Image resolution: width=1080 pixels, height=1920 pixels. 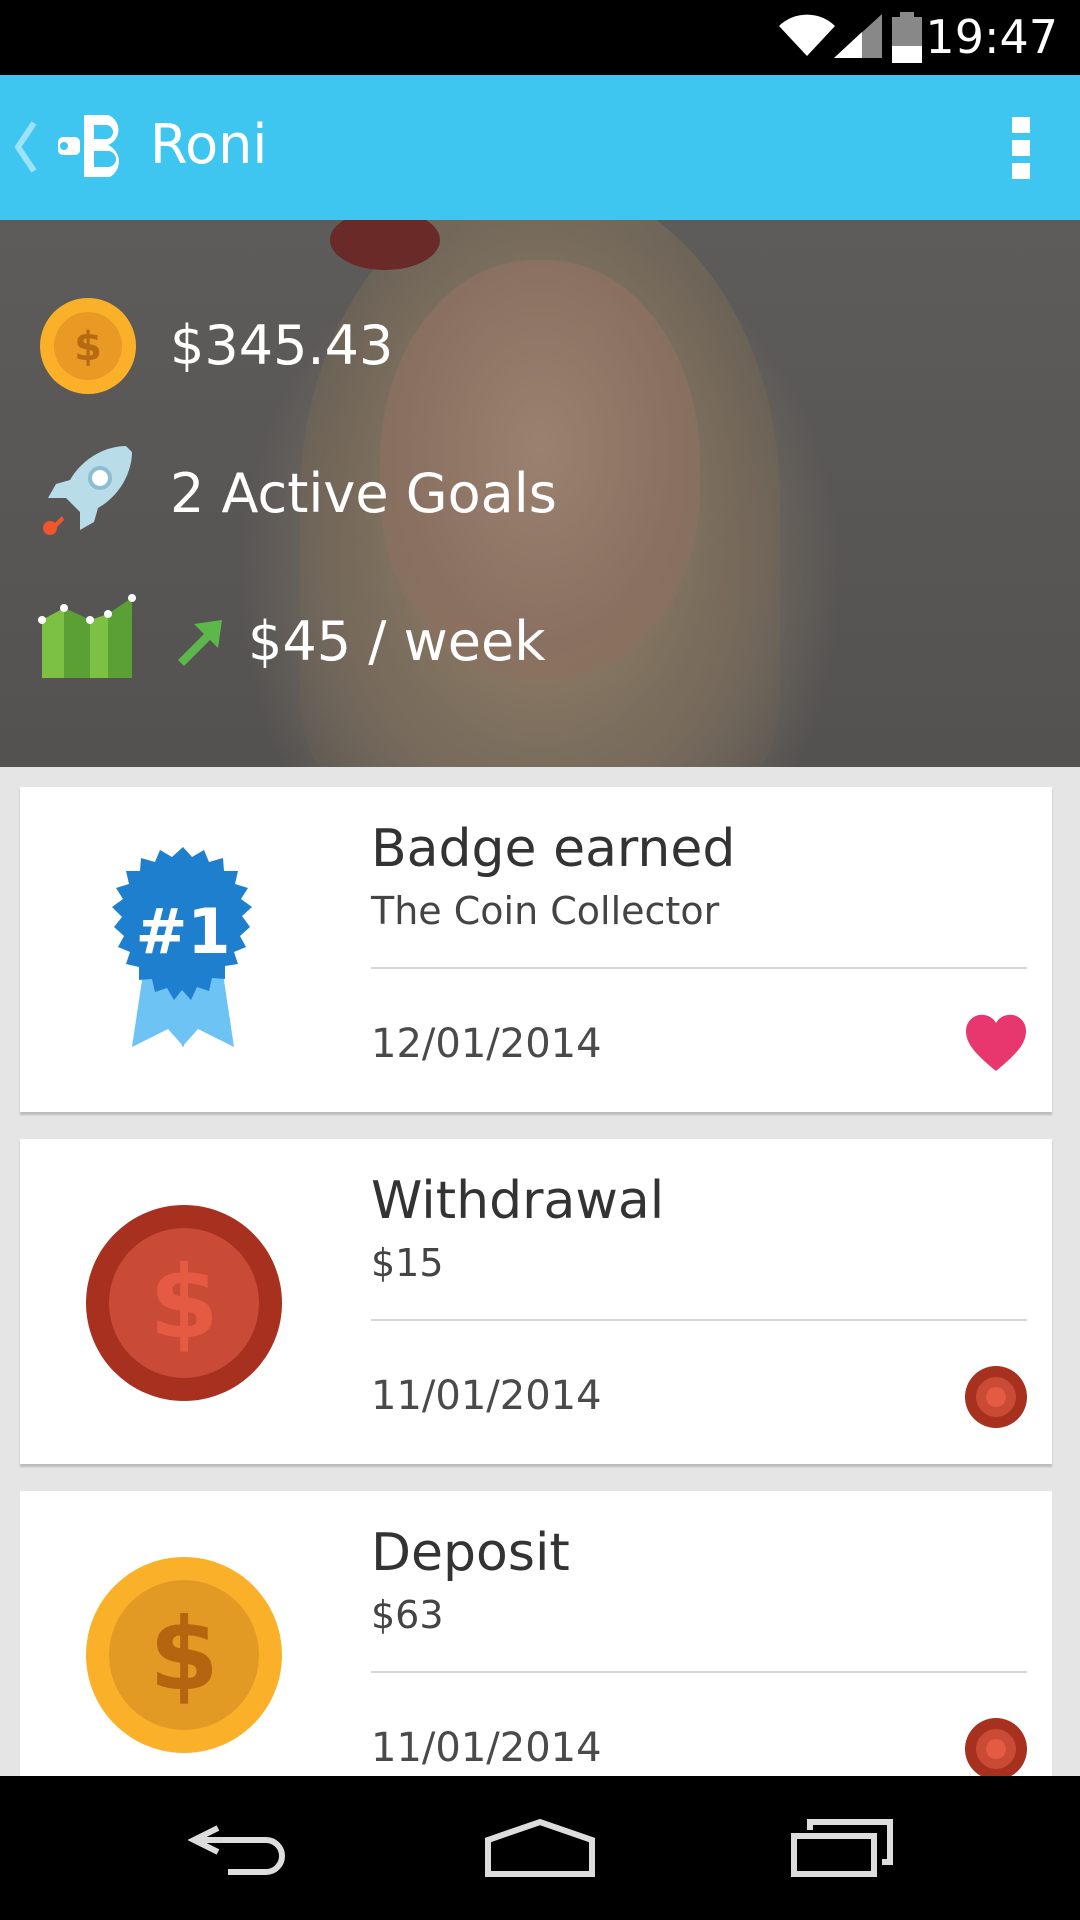 What do you see at coordinates (486, 1044) in the screenshot?
I see `card-date: 12/01/2014` at bounding box center [486, 1044].